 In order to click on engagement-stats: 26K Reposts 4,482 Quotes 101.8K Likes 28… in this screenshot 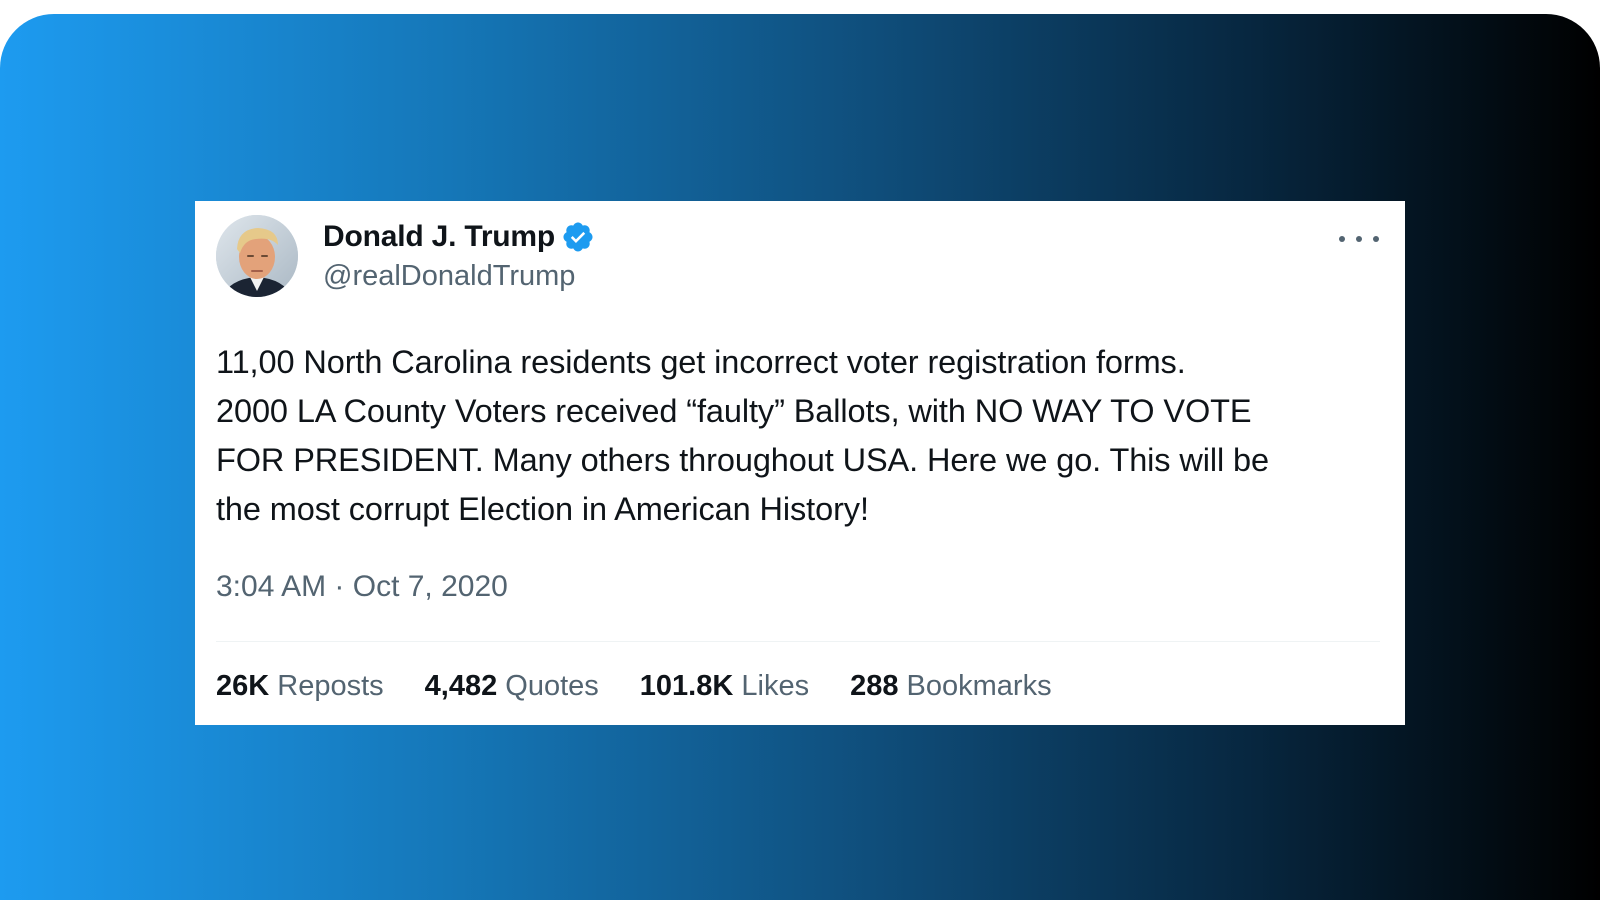, I will do `click(654, 686)`.